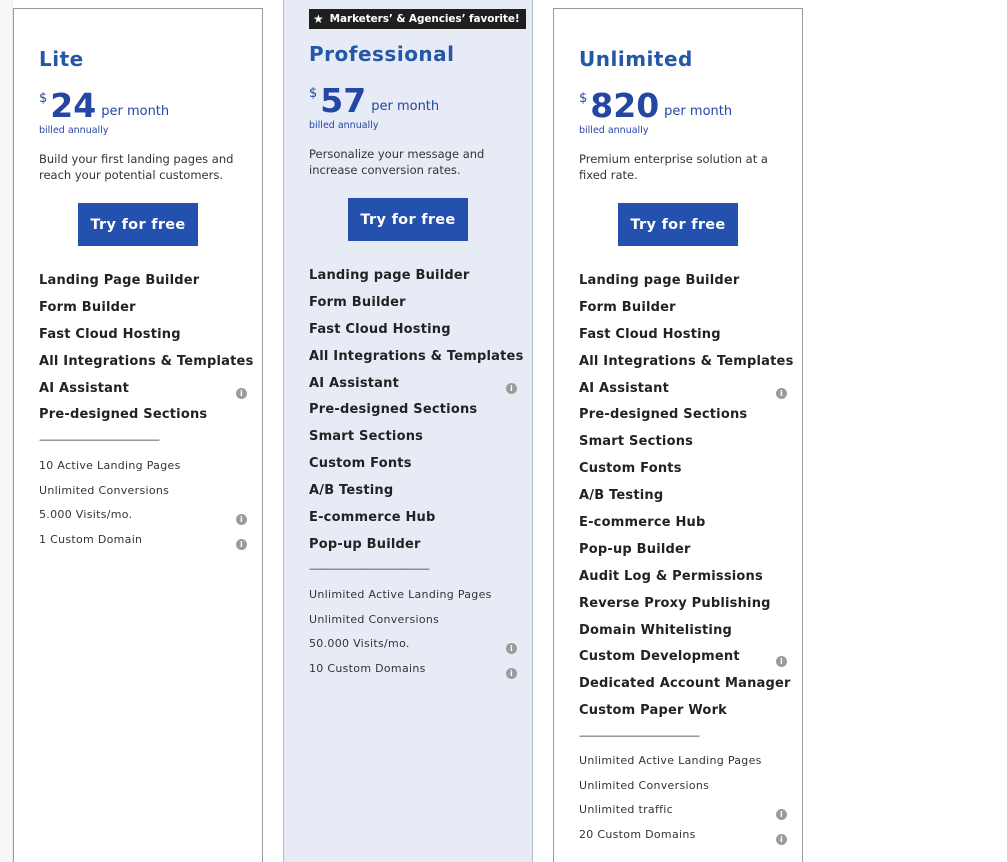  I want to click on price: $ 24 per month, so click(104, 105).